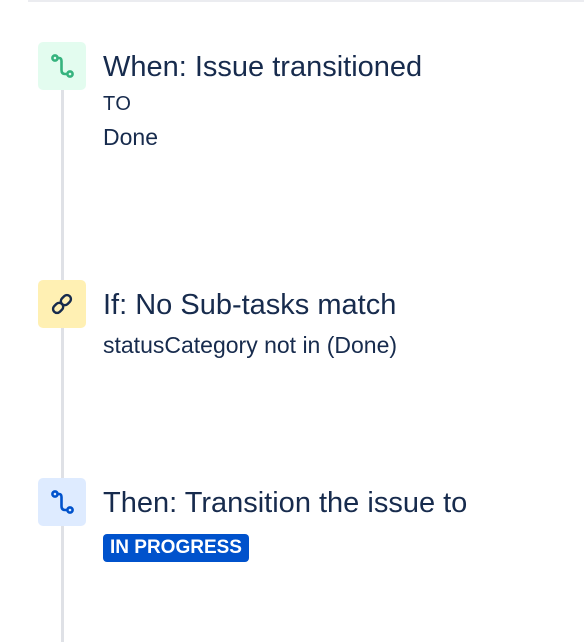 This screenshot has height=642, width=584. Describe the element at coordinates (117, 104) in the screenshot. I see `trigger-to-label: TO` at that location.